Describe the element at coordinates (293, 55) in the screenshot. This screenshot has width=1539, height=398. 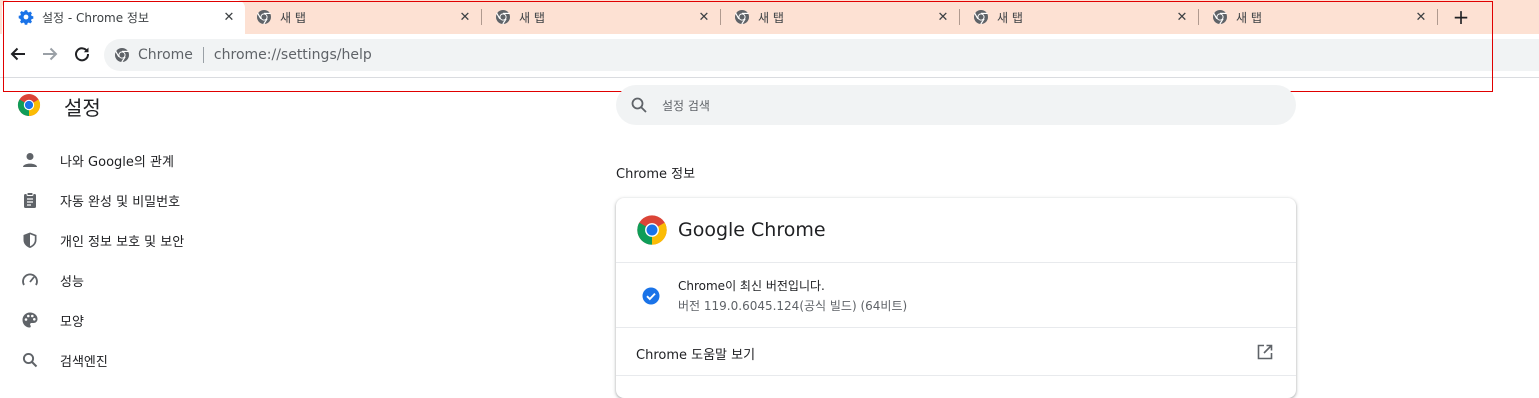
I see `url-text: chrome://settings/help` at that location.